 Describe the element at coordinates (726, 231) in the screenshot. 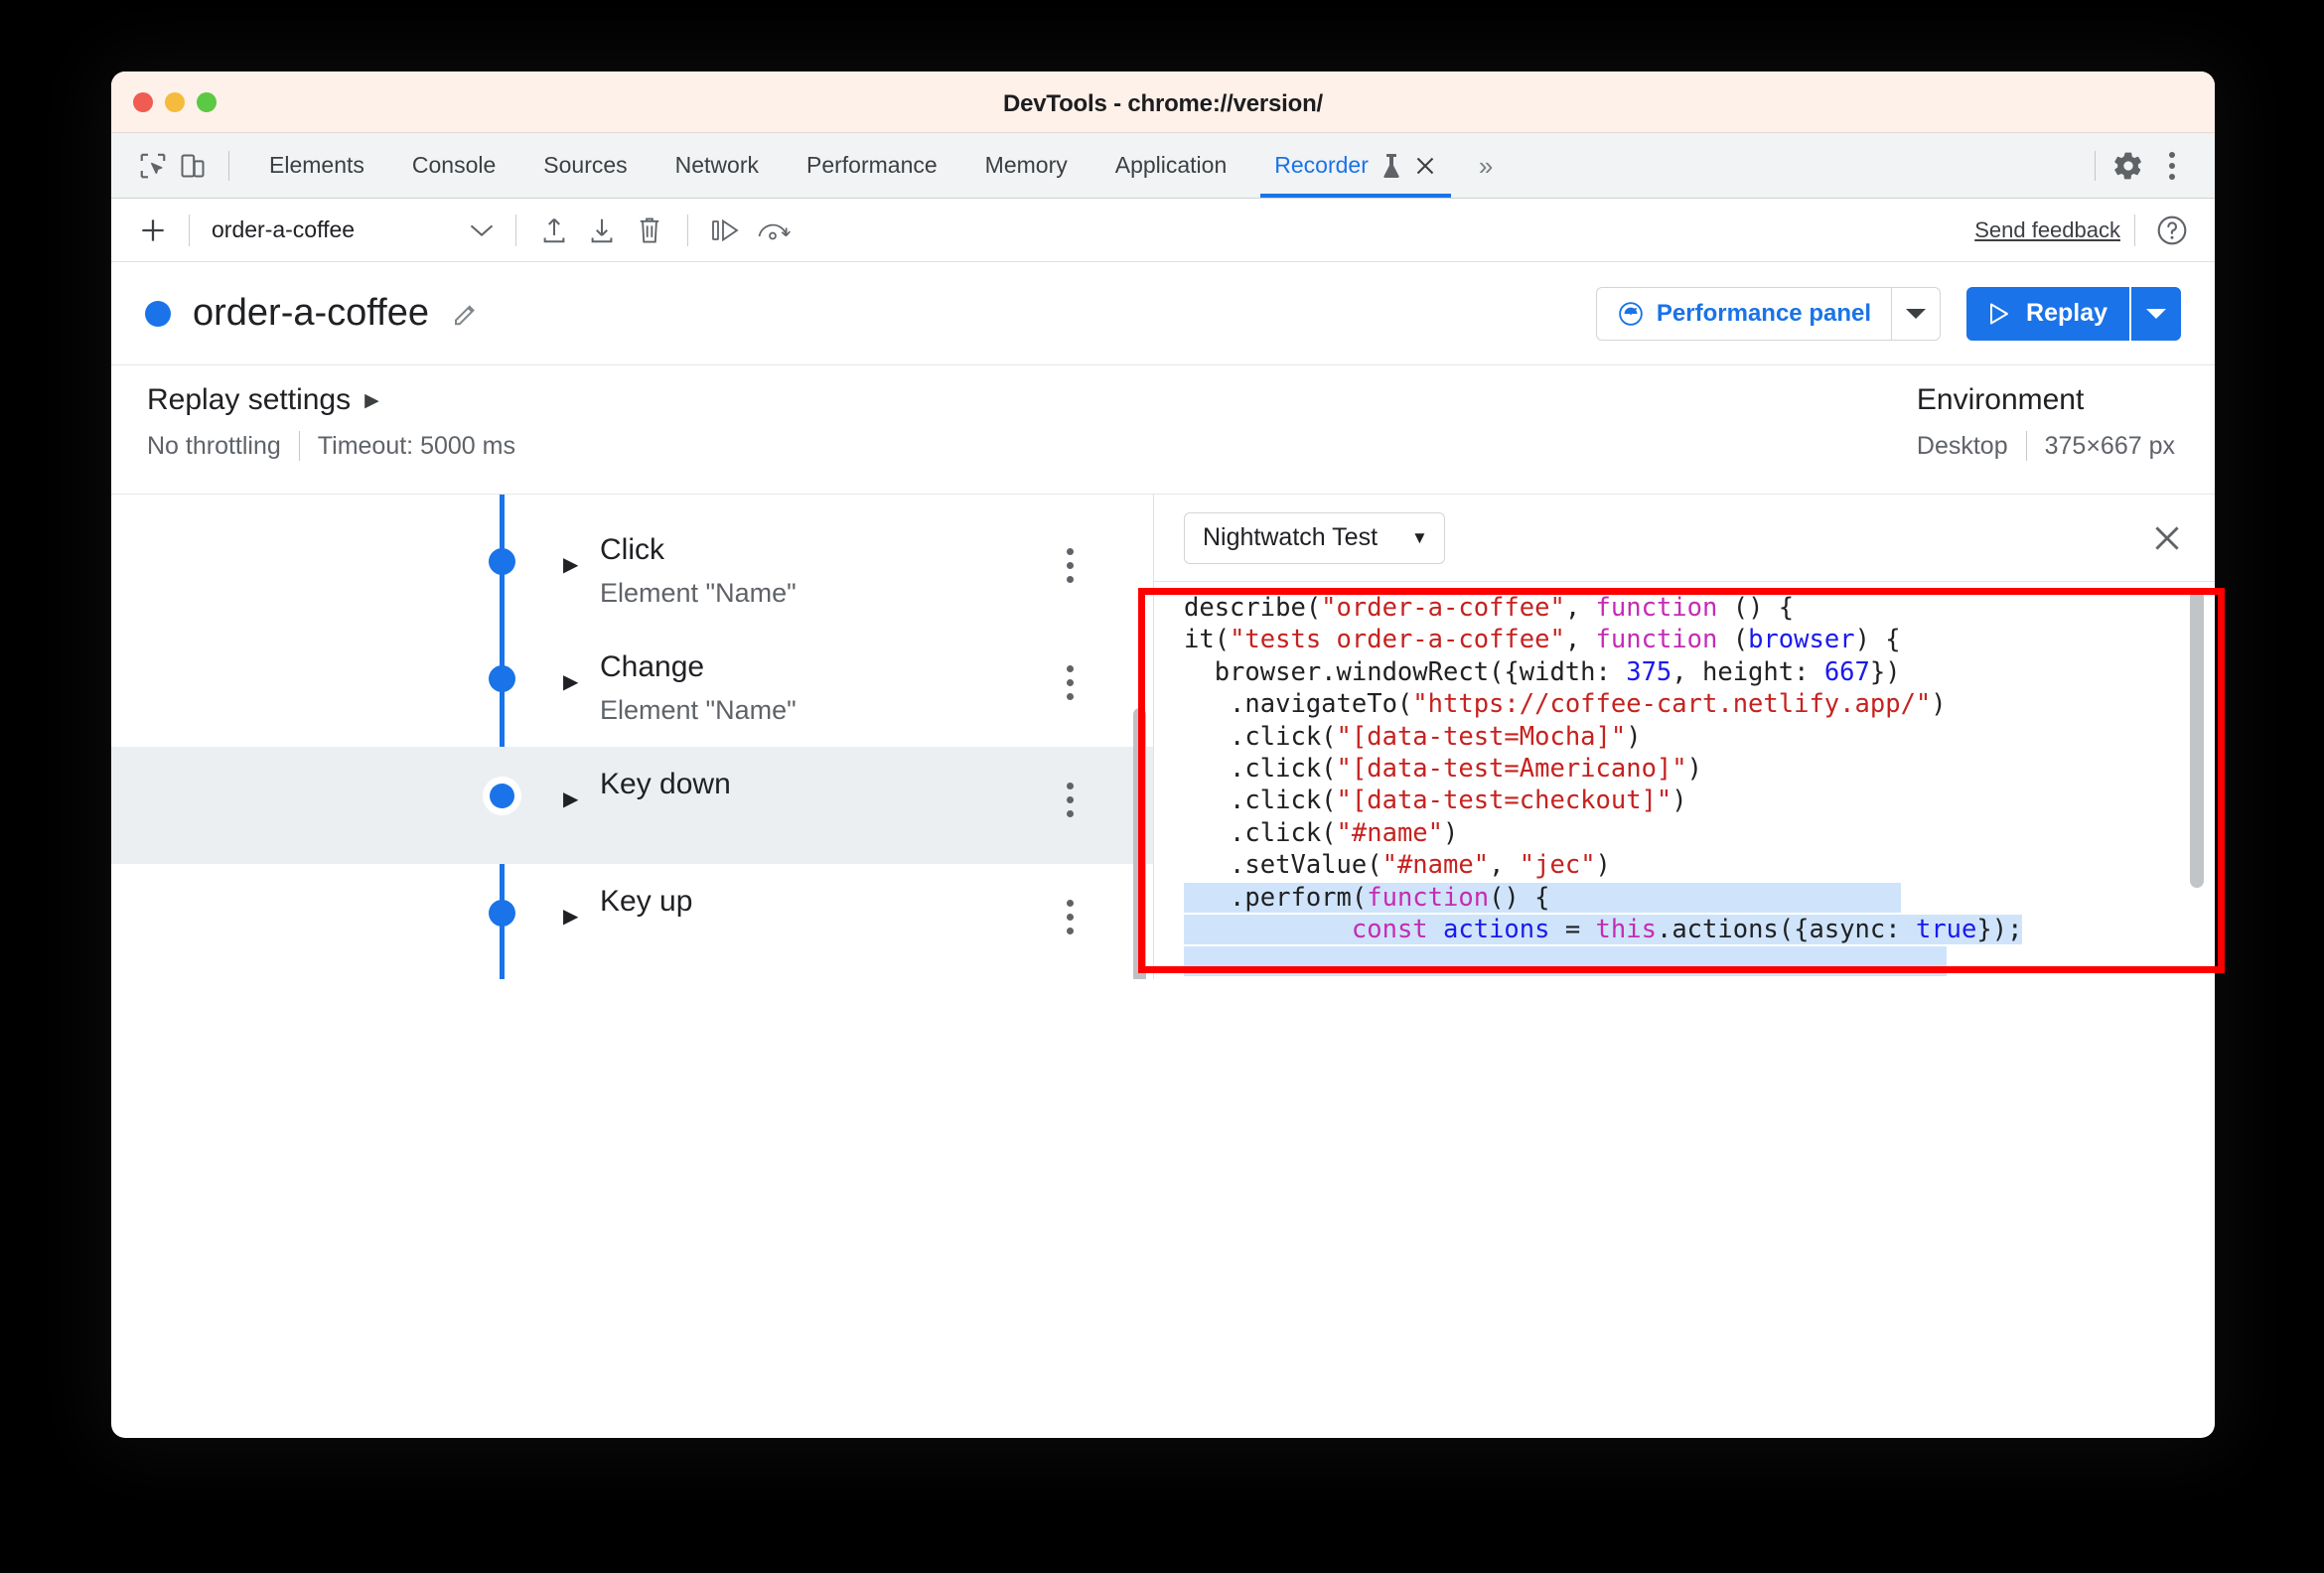

I see `step-over-icon` at that location.